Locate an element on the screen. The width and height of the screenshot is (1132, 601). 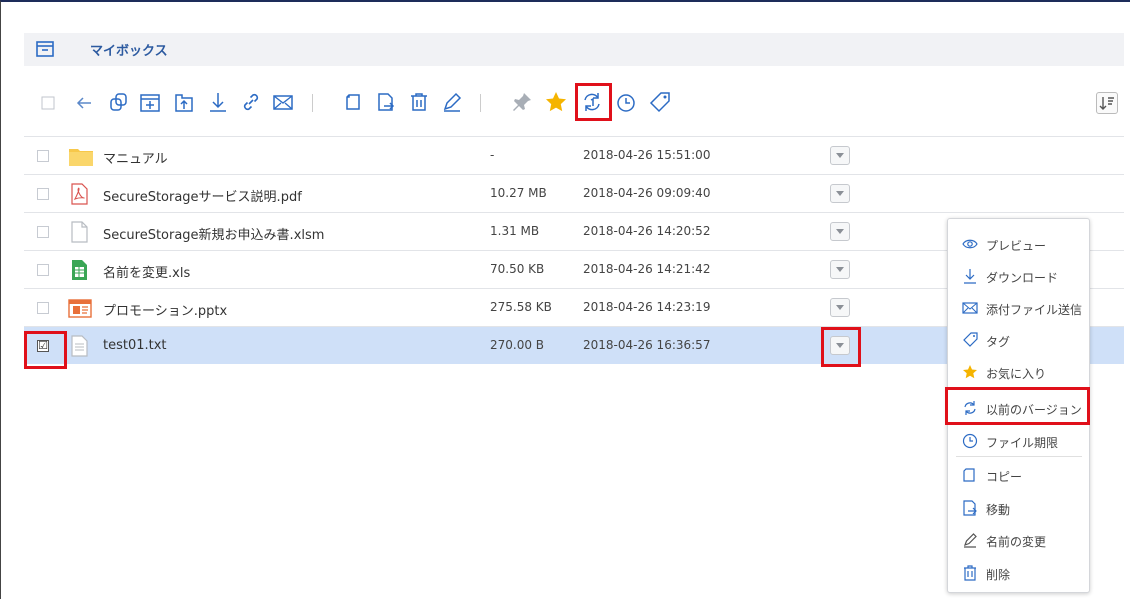
menu-item-download: ダウンロード is located at coordinates (1018, 276).